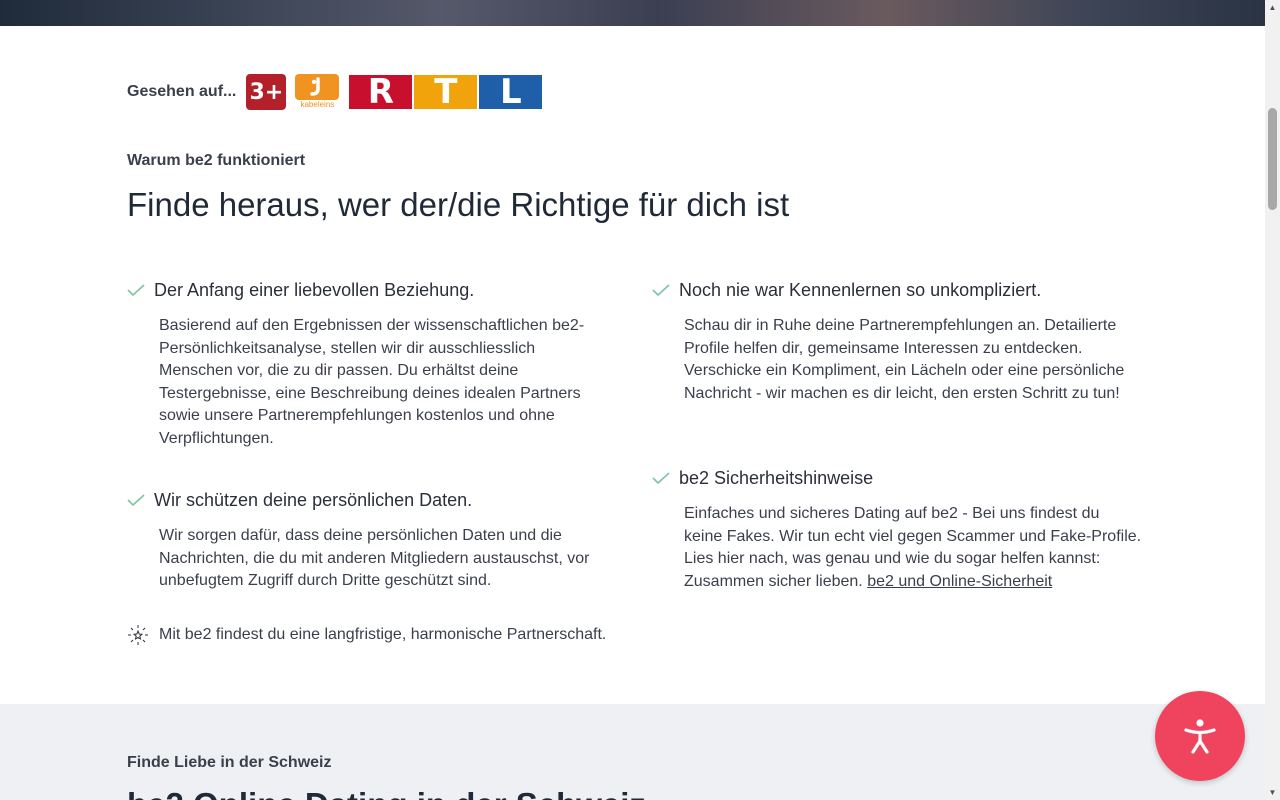 The width and height of the screenshot is (1280, 800). I want to click on logo-rtl: R T L, so click(446, 92).